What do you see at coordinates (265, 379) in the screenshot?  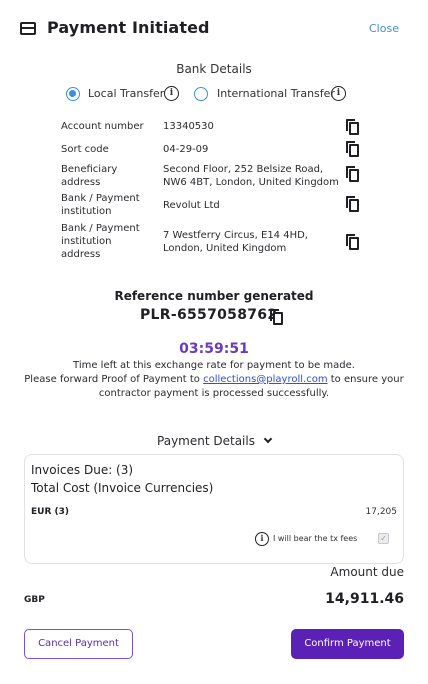 I see `collections-email-link: collections@playroll.com` at bounding box center [265, 379].